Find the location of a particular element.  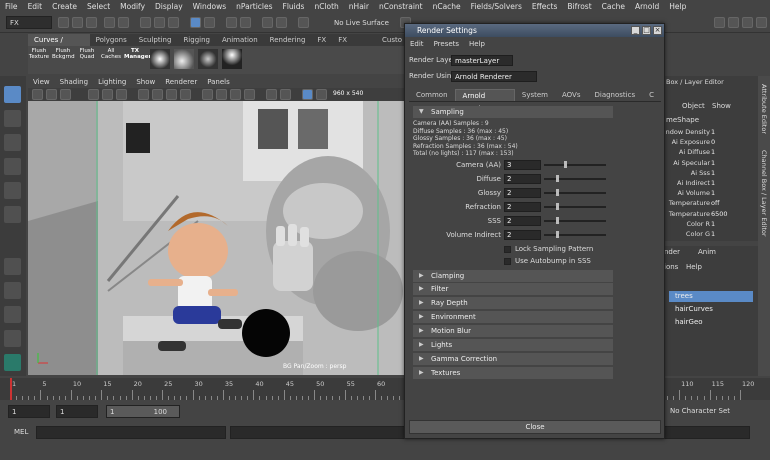

range-slider: 1 100 is located at coordinates (143, 411).